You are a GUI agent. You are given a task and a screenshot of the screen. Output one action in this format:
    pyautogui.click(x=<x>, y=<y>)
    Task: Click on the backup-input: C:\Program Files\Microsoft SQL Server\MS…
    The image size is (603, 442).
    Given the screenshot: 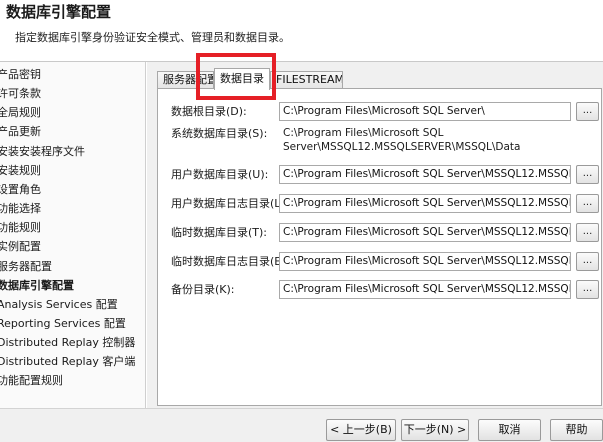 What is the action you would take?
    pyautogui.click(x=425, y=289)
    